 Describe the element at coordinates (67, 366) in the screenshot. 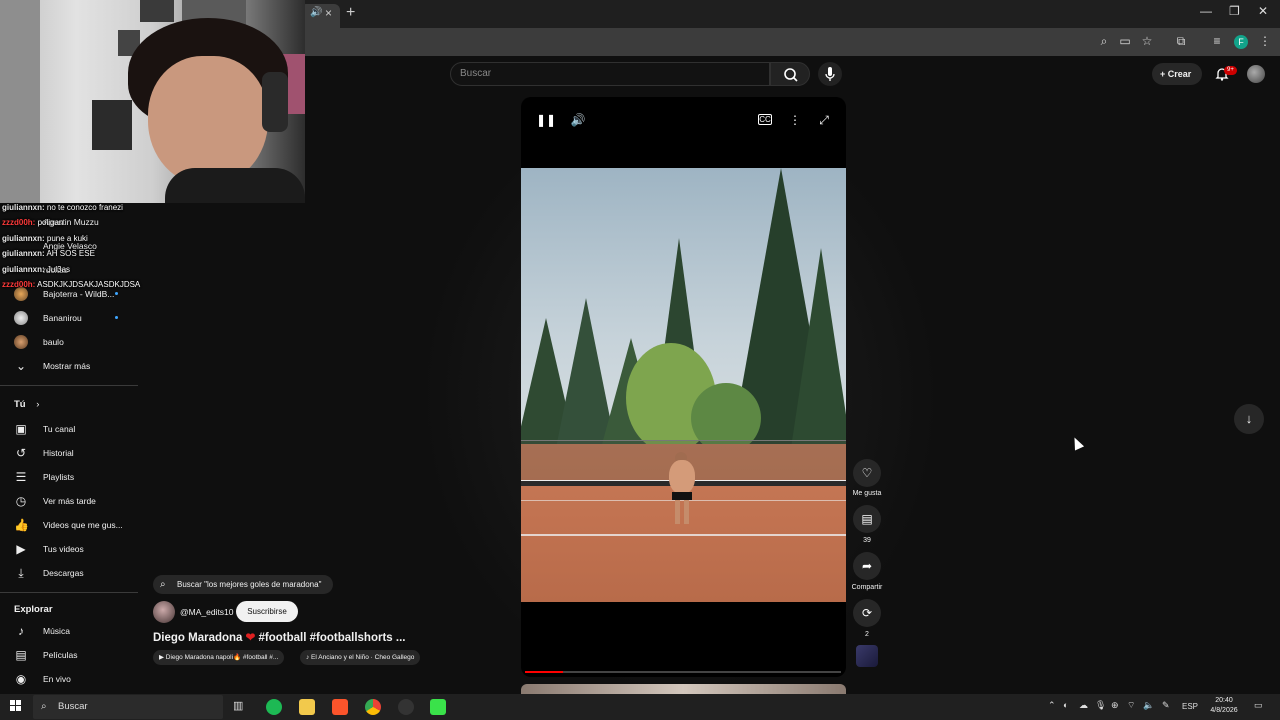

I see `show-more-label: Mostrar más` at that location.